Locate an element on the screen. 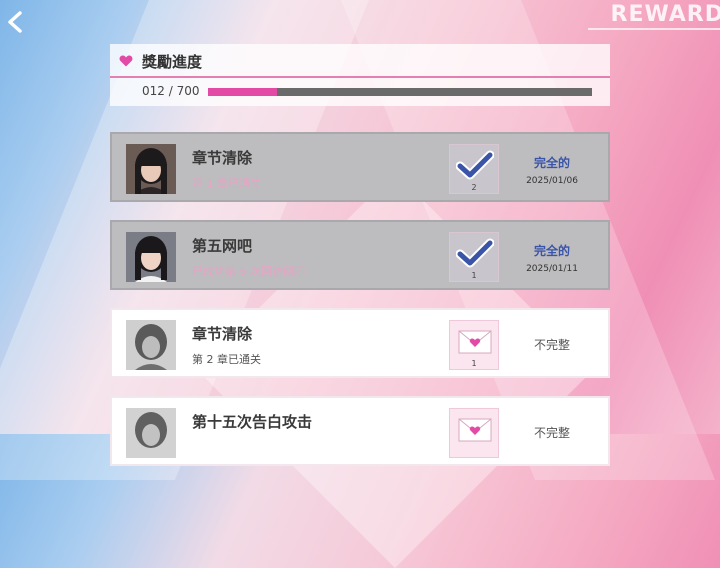 The width and height of the screenshot is (720, 568). heart-icon is located at coordinates (126, 61).